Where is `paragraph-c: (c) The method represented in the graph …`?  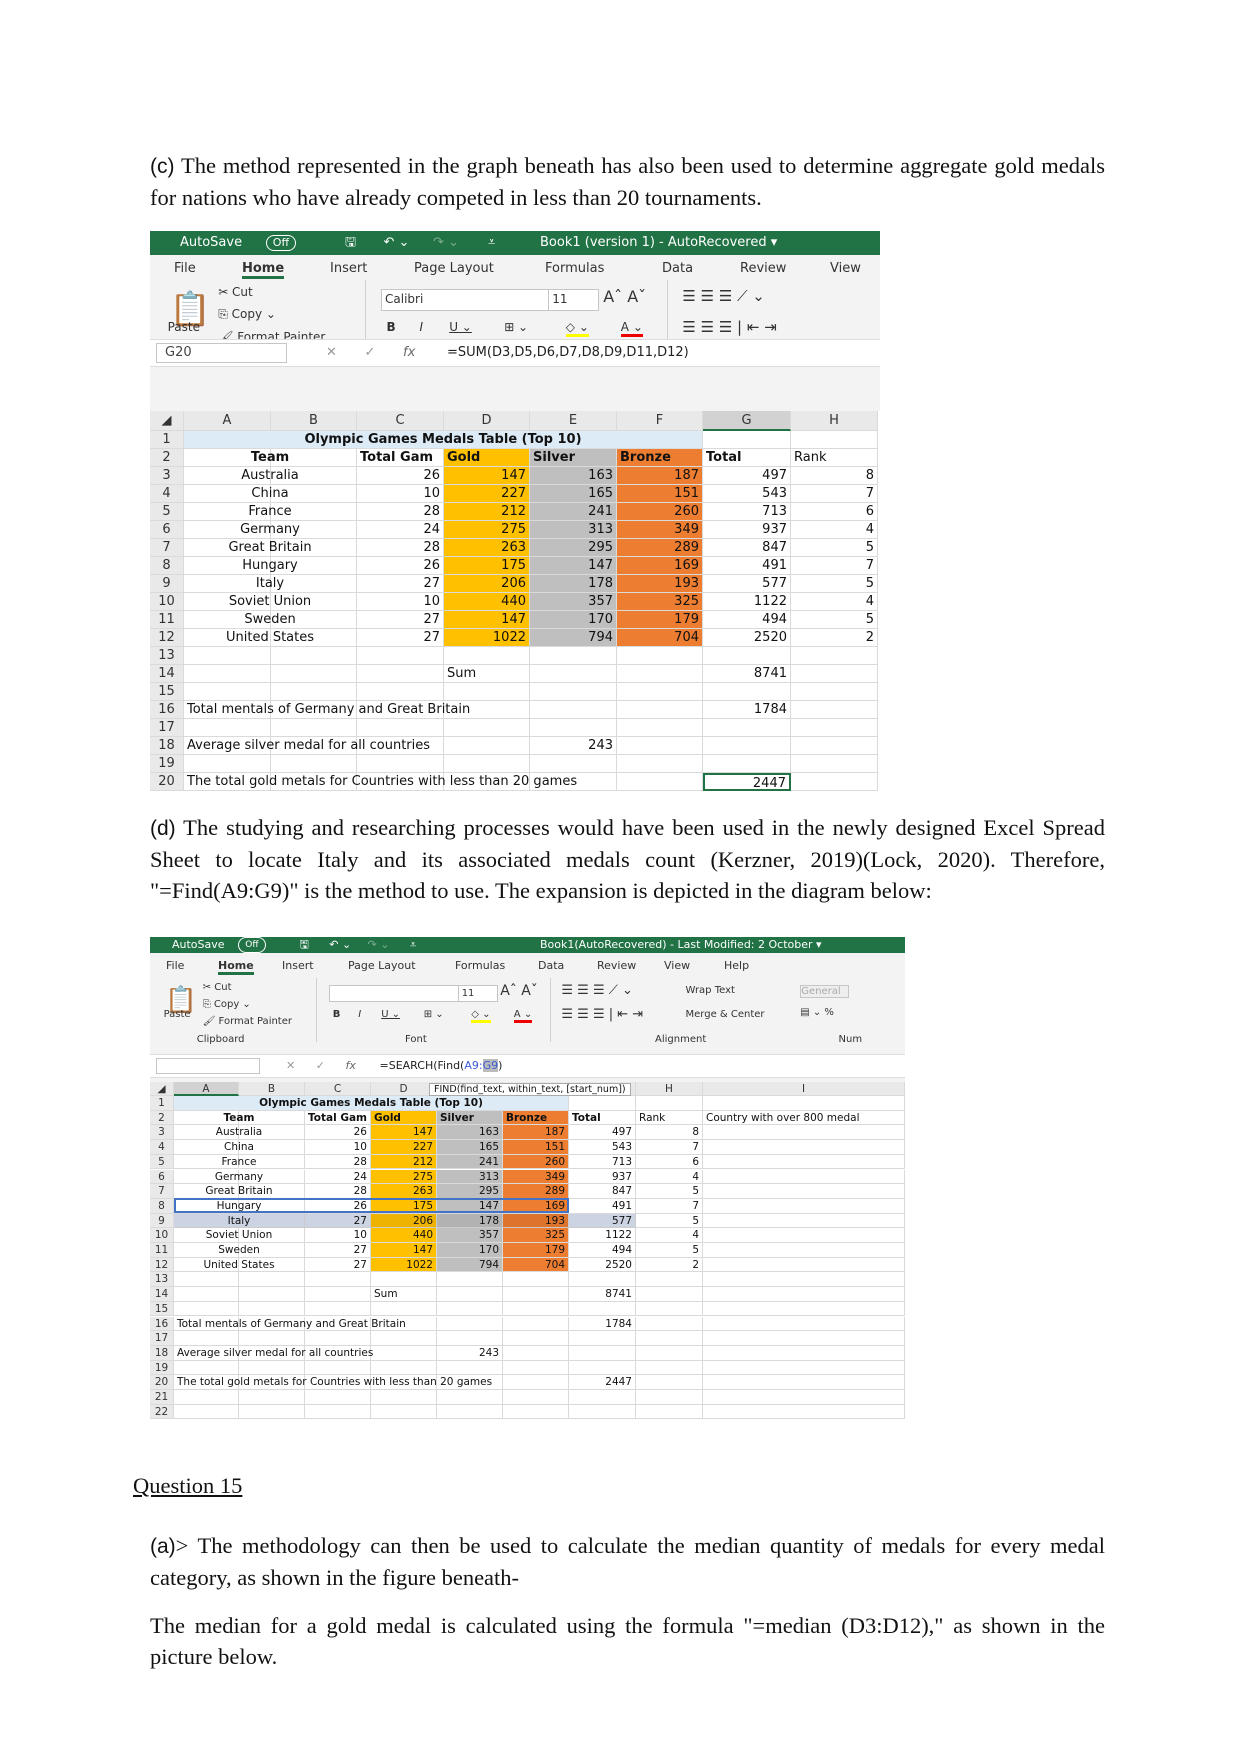 paragraph-c: (c) The method represented in the graph … is located at coordinates (627, 181).